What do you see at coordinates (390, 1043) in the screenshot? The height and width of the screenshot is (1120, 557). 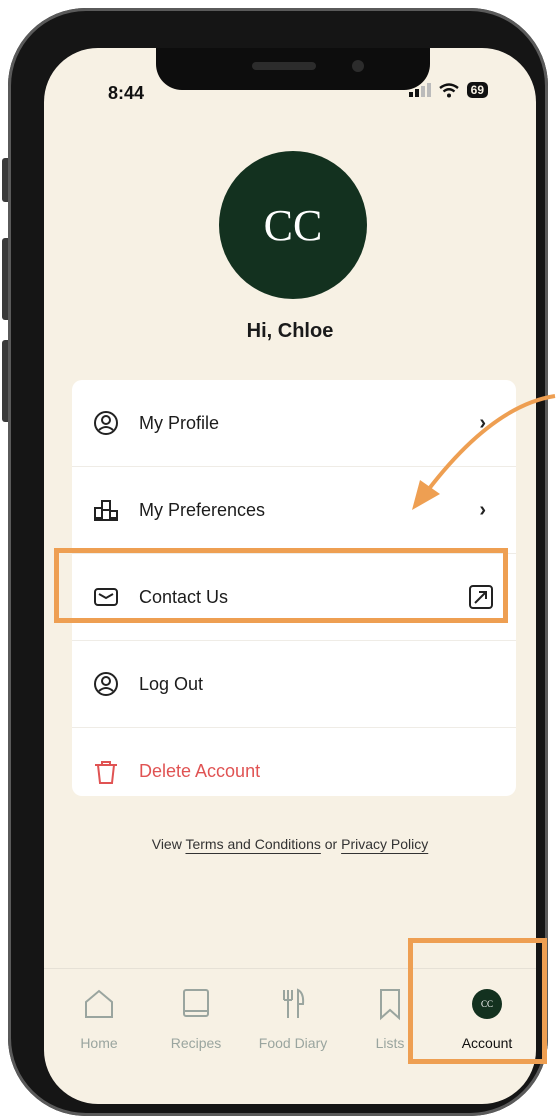 I see `tab-label: Lists` at bounding box center [390, 1043].